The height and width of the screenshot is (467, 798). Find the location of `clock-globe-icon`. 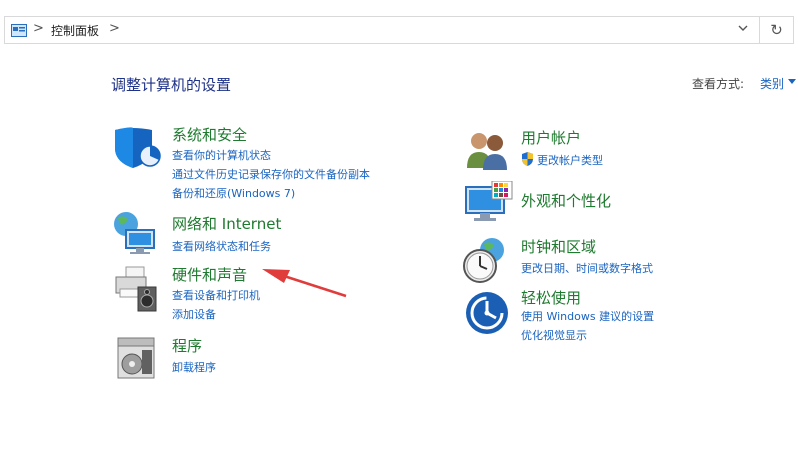

clock-globe-icon is located at coordinates (488, 262).